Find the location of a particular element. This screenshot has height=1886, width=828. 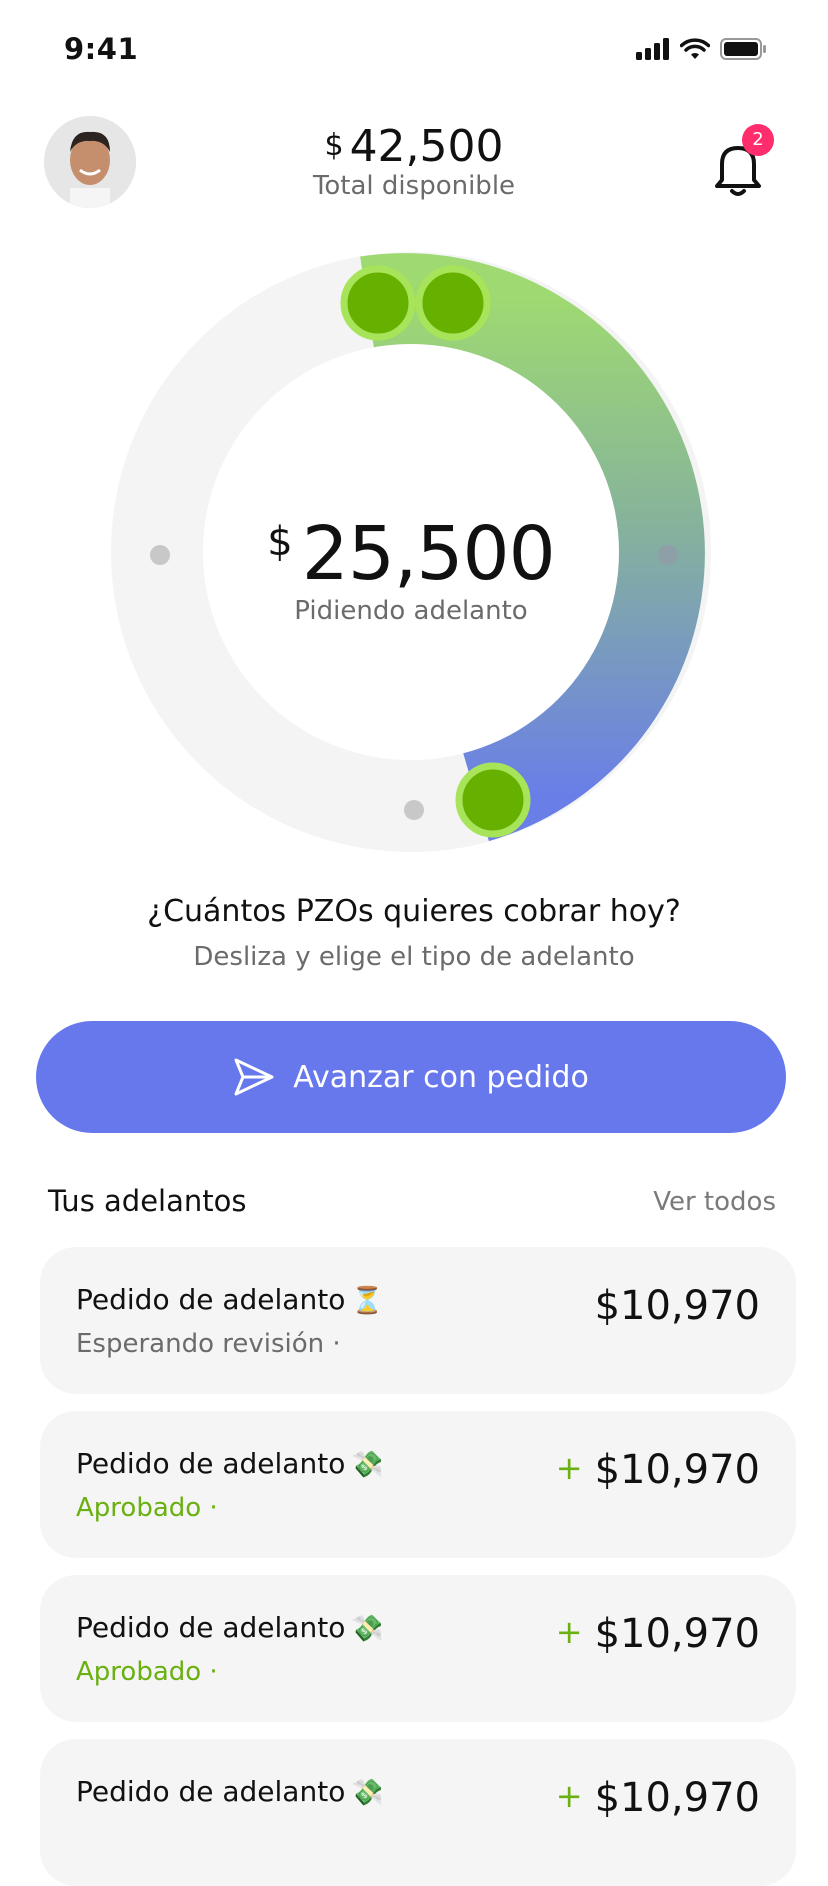

advance-request-label: Avanzar con pedido is located at coordinates (441, 1077).